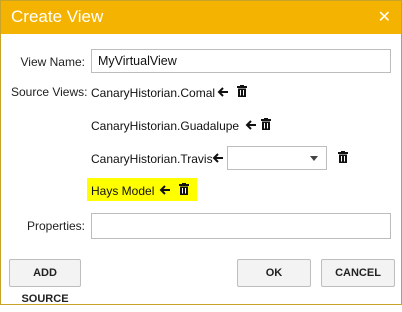 The image size is (402, 312). Describe the element at coordinates (165, 126) in the screenshot. I see `source-name: CanaryHistorian.Guadalupe` at that location.